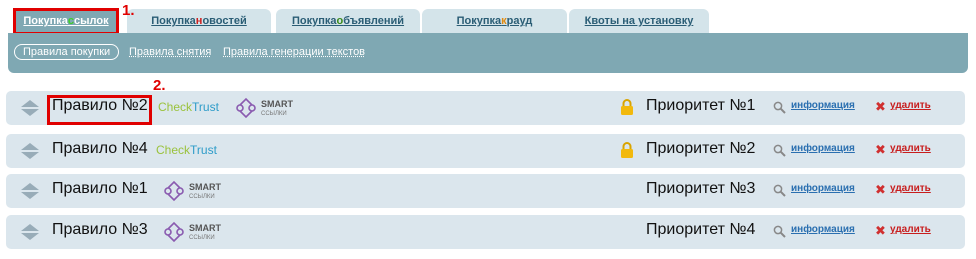  I want to click on rule-priority: Приоритет №3, so click(701, 188).